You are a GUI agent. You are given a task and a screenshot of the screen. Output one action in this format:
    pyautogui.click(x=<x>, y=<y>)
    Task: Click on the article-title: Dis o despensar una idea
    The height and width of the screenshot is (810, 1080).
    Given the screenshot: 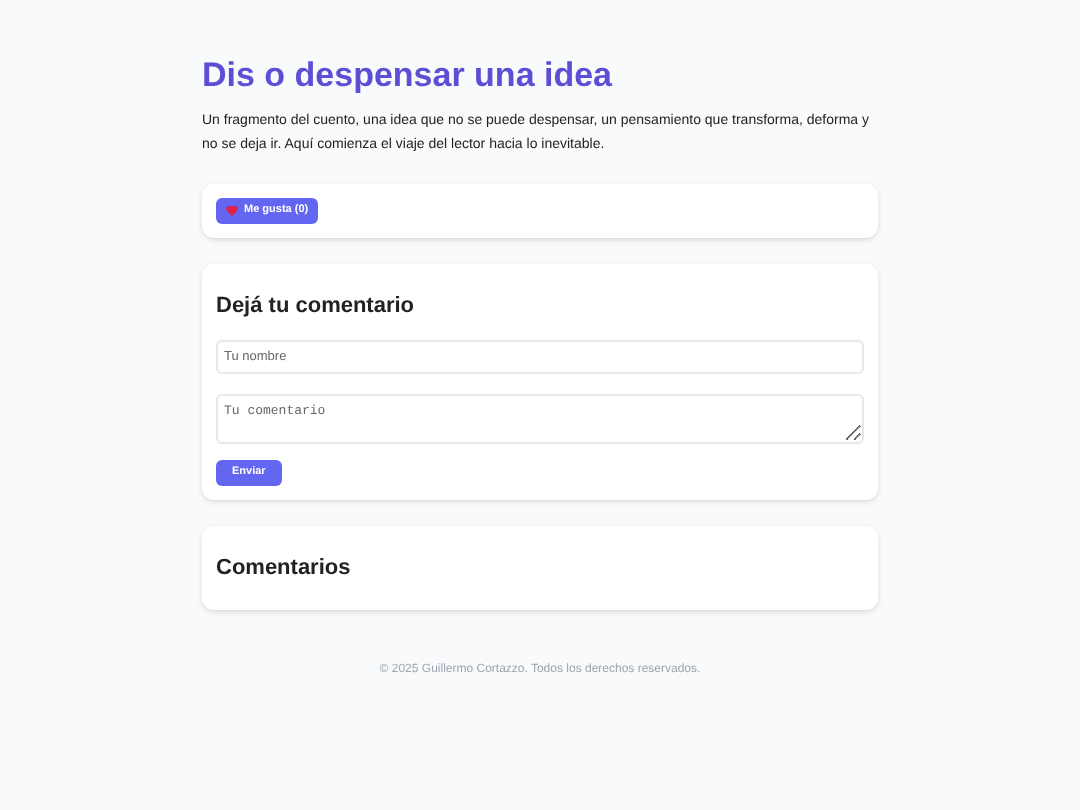 What is the action you would take?
    pyautogui.click(x=408, y=76)
    